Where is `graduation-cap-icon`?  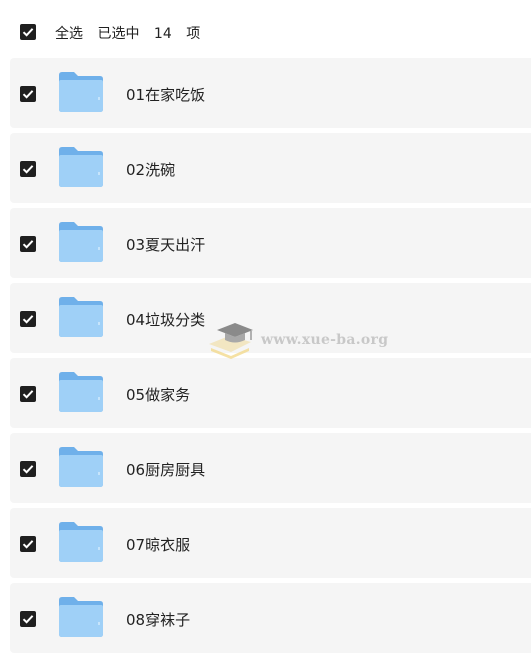 graduation-cap-icon is located at coordinates (231, 341).